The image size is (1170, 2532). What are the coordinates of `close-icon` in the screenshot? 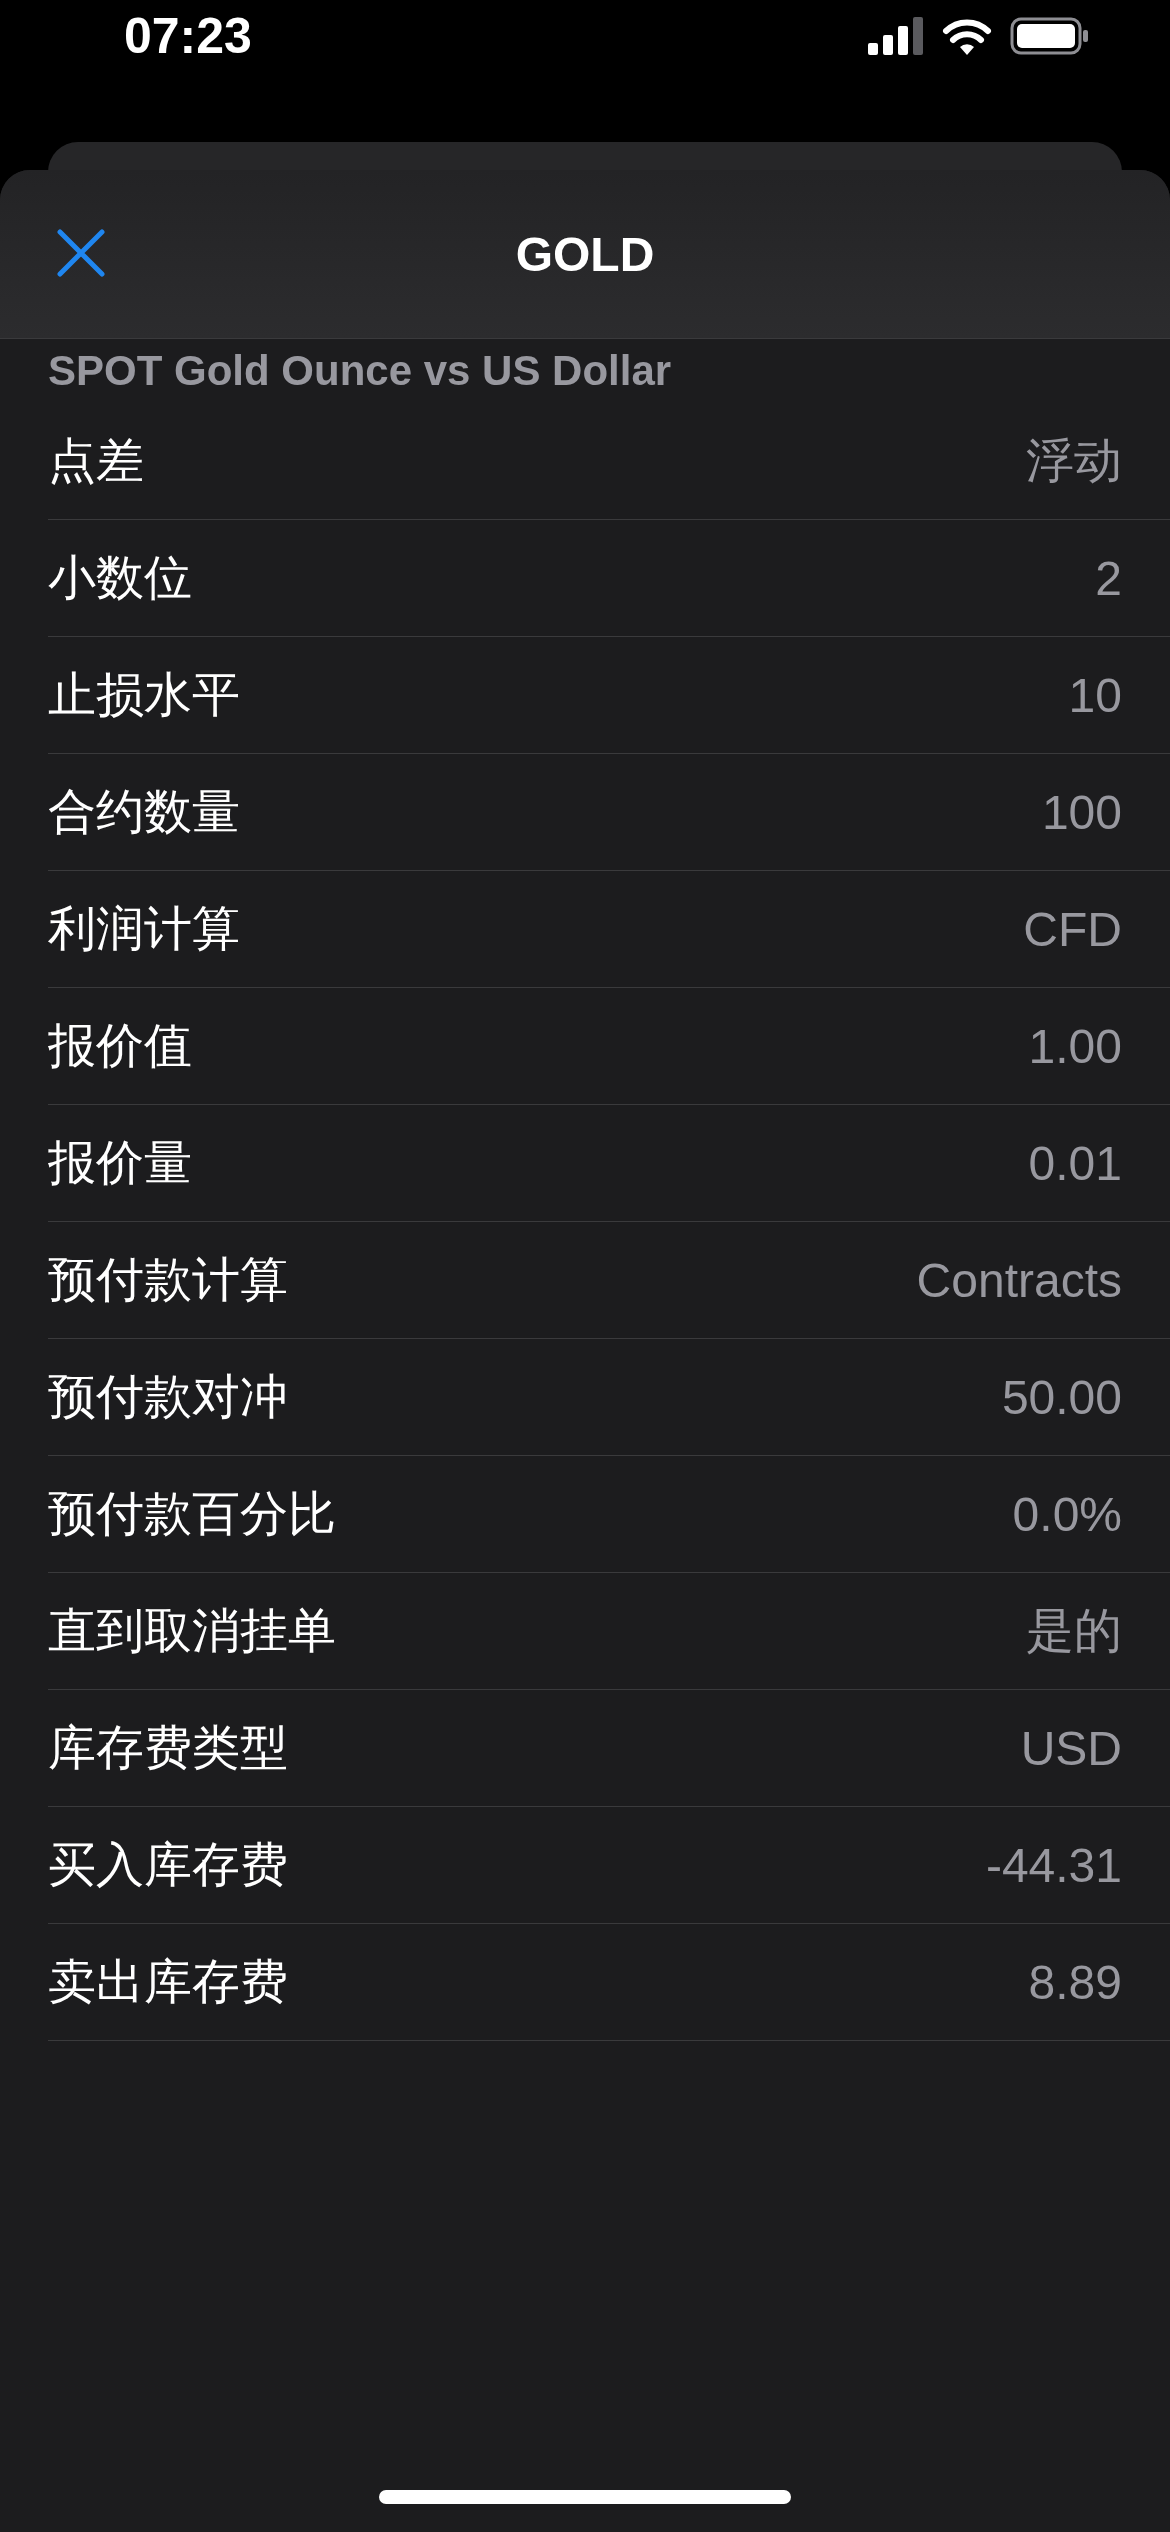 It's located at (81, 253).